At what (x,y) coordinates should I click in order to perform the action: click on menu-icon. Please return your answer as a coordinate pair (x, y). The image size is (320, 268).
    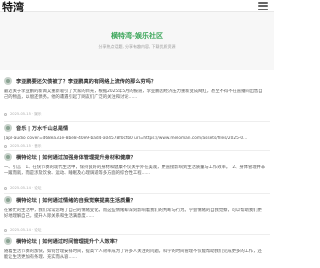
    Looking at the image, I should click on (263, 6).